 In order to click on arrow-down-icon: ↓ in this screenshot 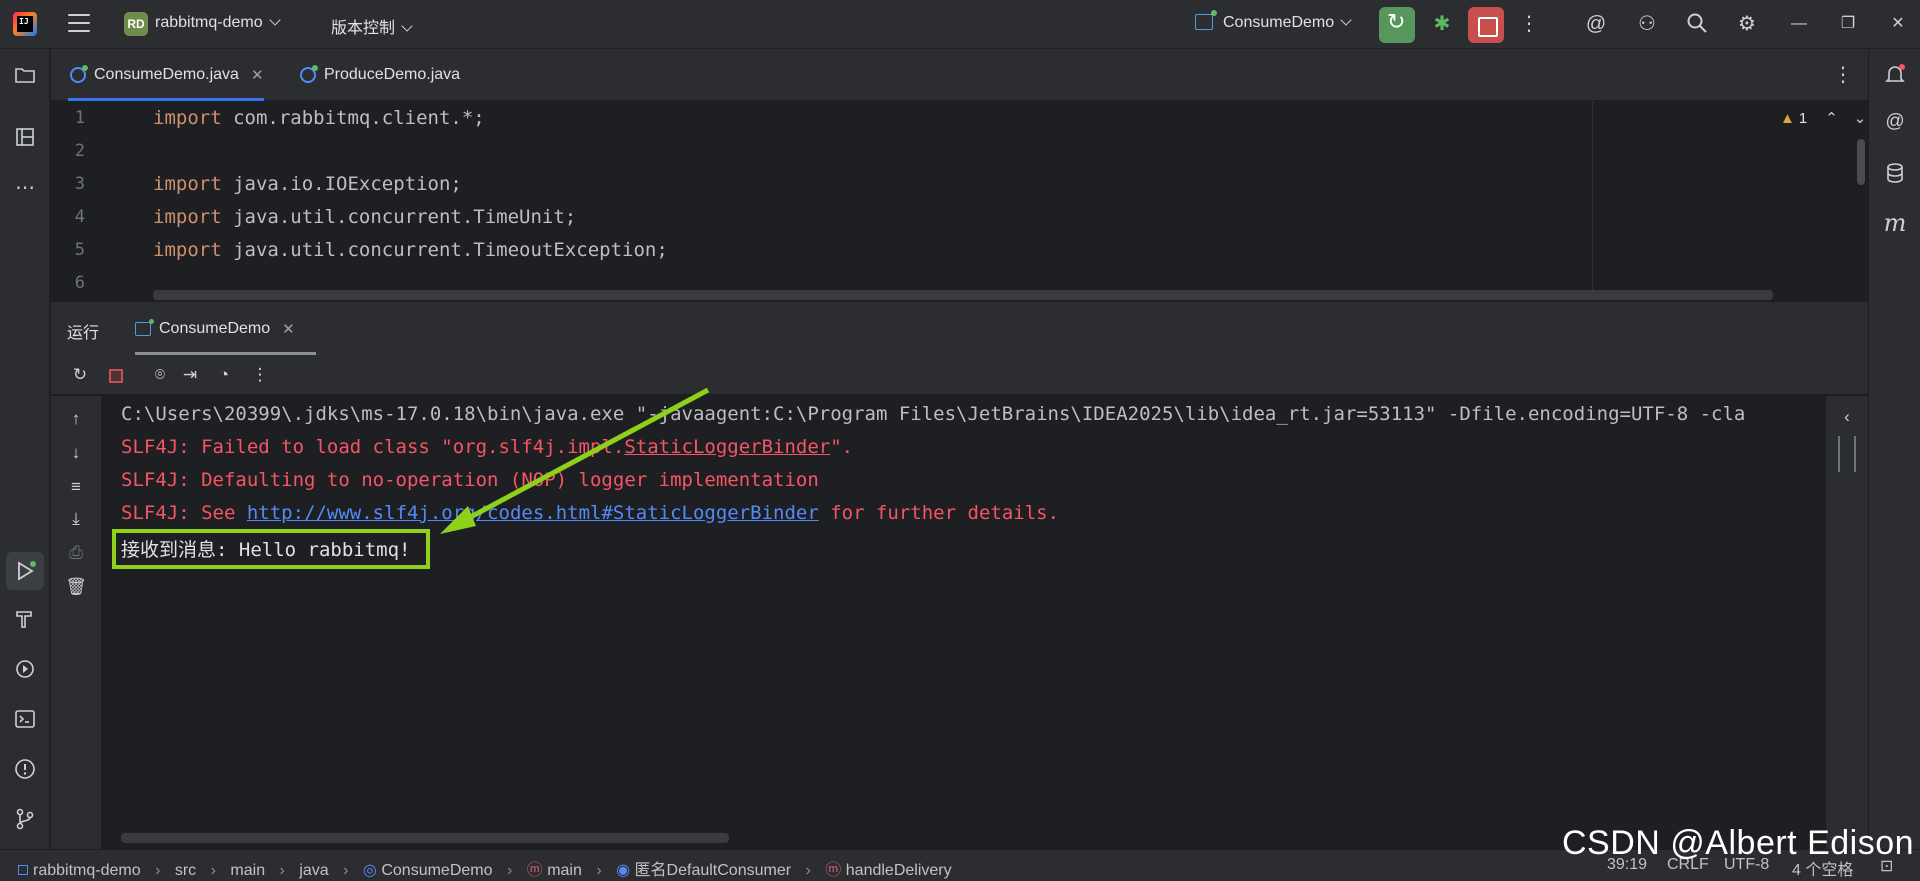, I will do `click(76, 453)`.